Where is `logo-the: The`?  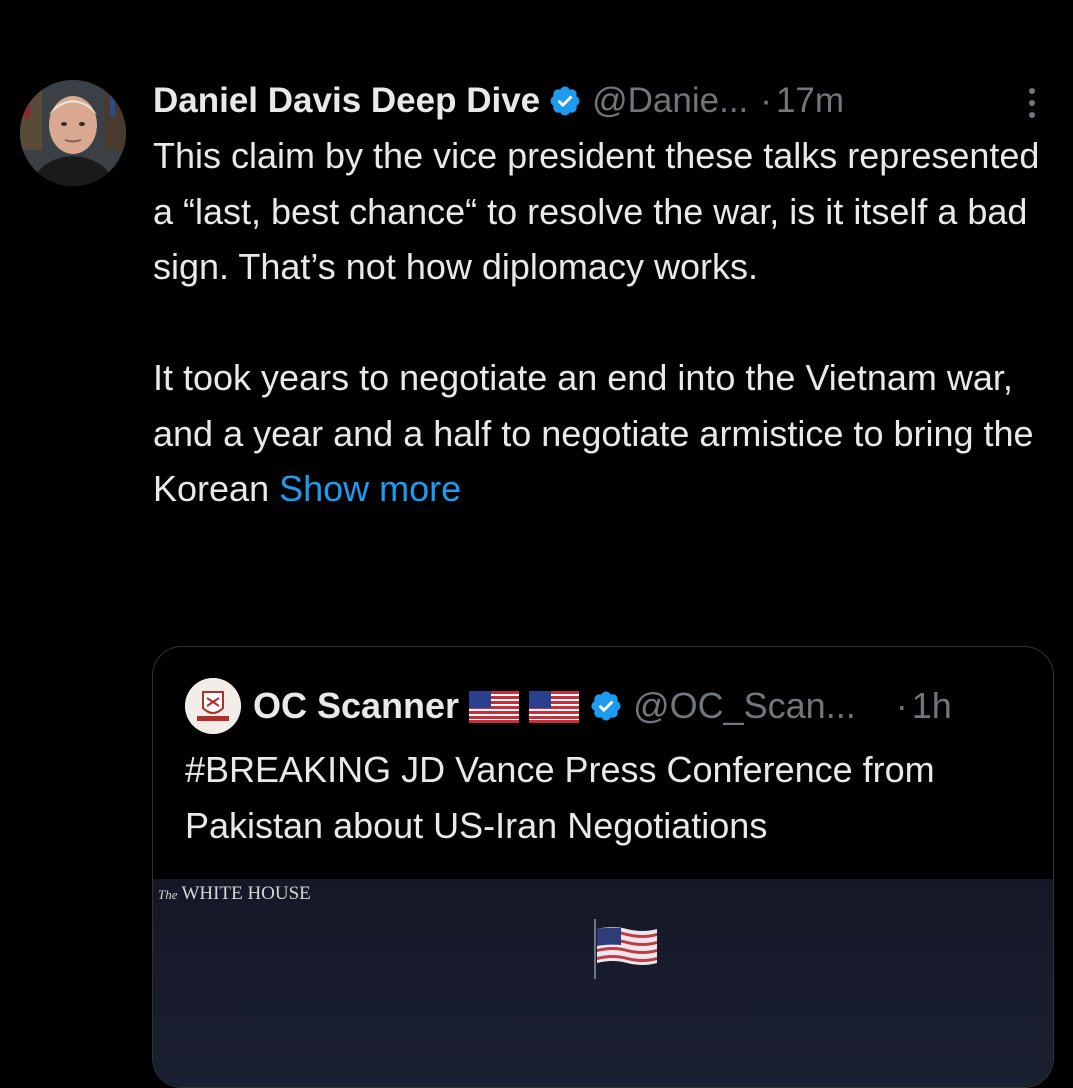 logo-the: The is located at coordinates (168, 894).